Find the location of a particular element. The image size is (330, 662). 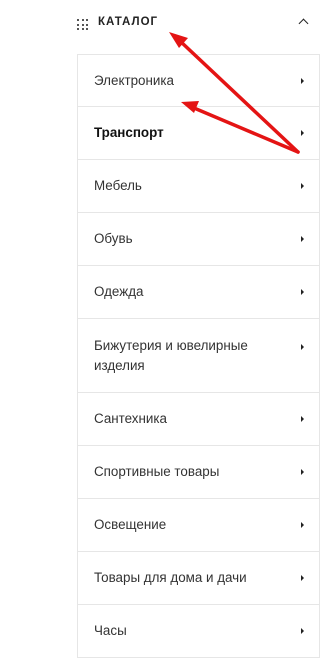

menu-item-shoes: Обувь is located at coordinates (198, 239).